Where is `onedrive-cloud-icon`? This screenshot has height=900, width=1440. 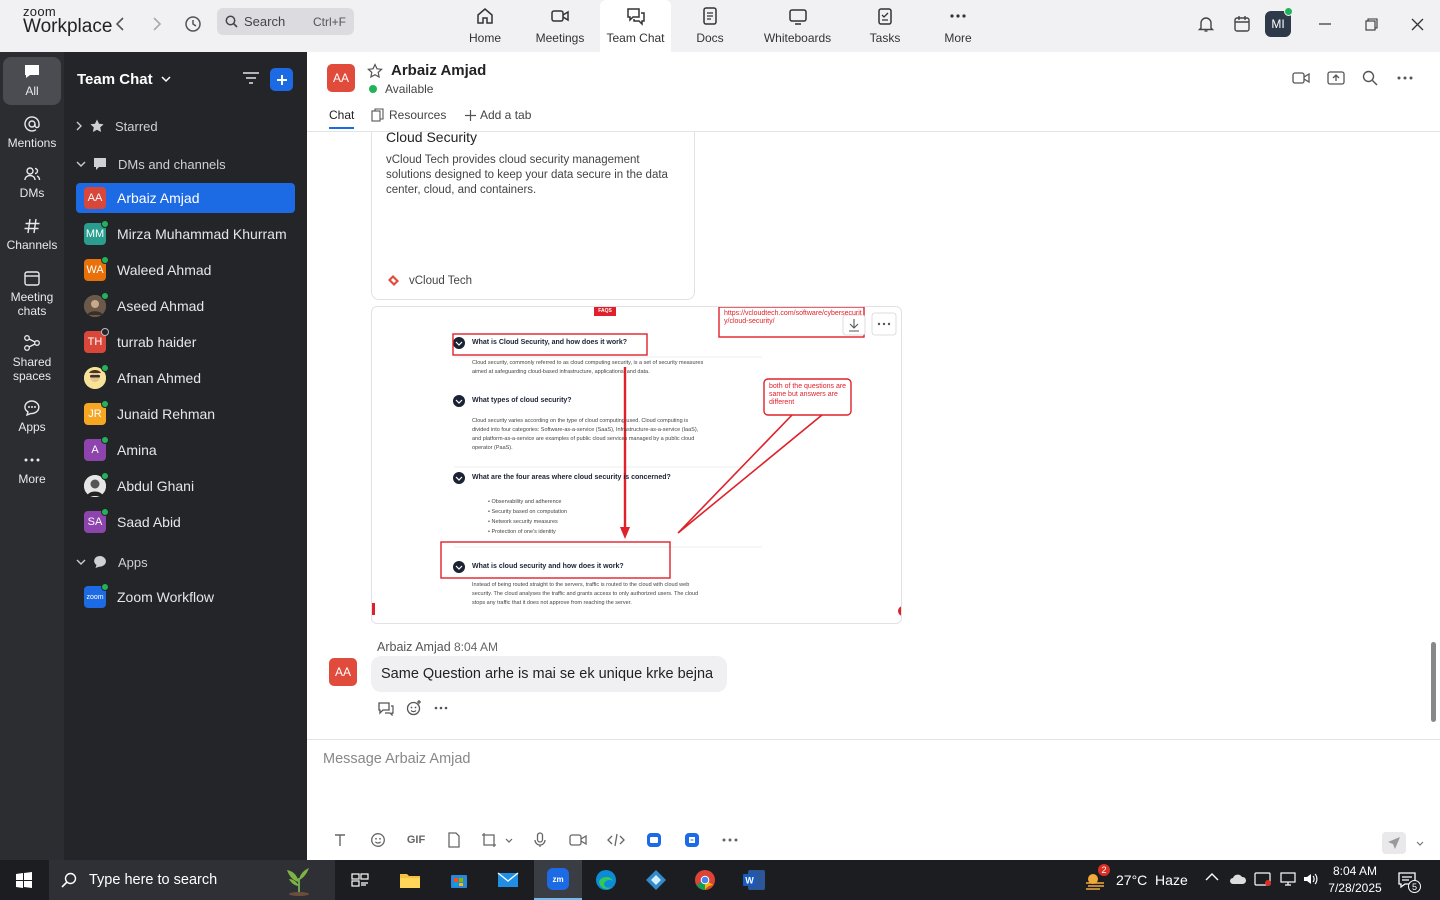
onedrive-cloud-icon is located at coordinates (1238, 879).